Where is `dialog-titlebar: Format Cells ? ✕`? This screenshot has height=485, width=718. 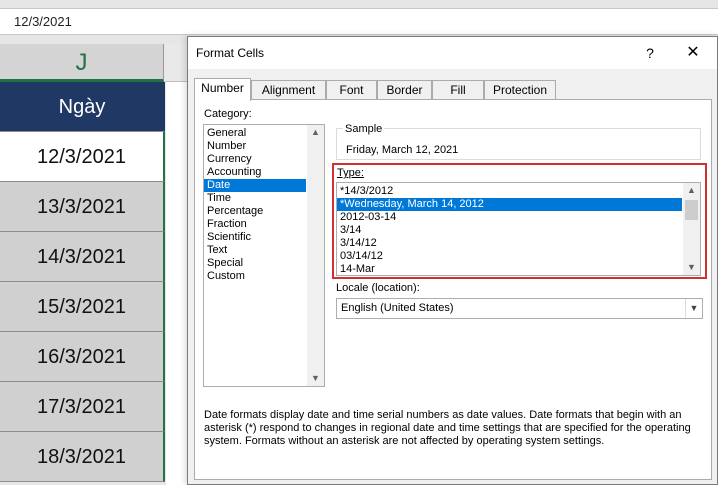
dialog-titlebar: Format Cells ? ✕ is located at coordinates (452, 53).